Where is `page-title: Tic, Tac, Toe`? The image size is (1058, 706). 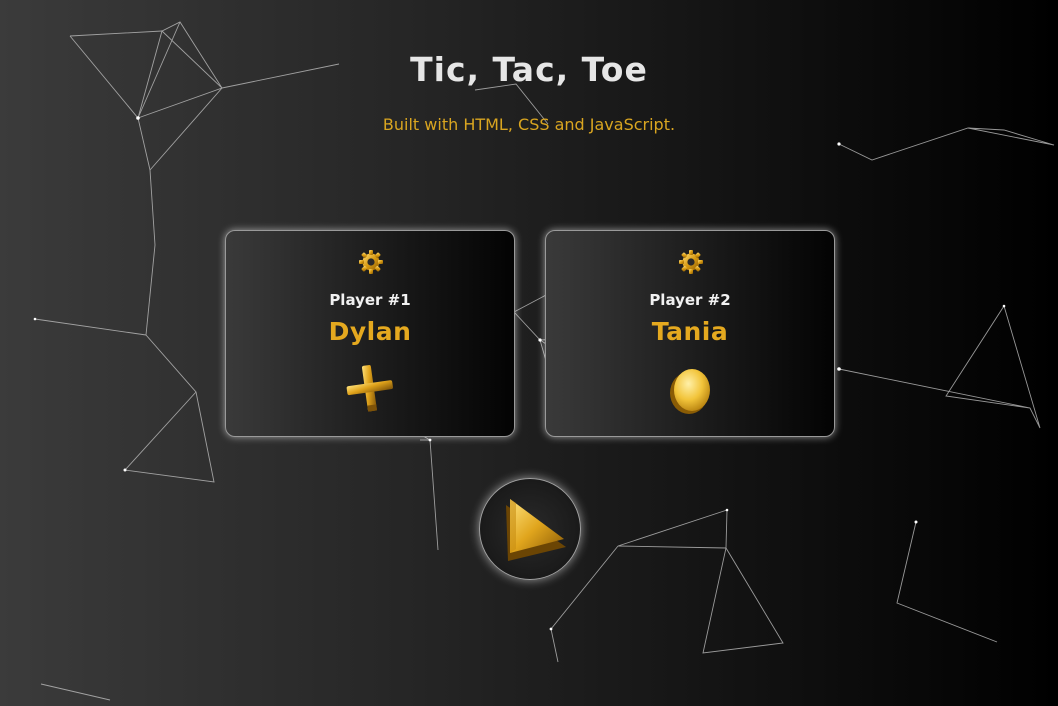
page-title: Tic, Tac, Toe is located at coordinates (529, 69).